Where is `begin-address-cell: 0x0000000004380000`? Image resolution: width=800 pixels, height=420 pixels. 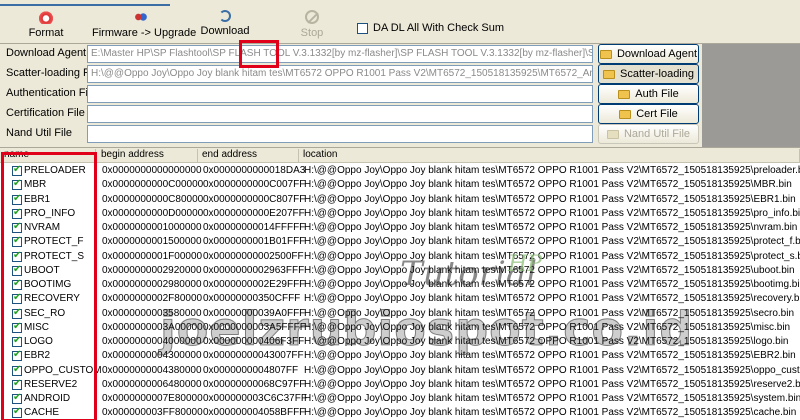
begin-address-cell: 0x0000000004380000 is located at coordinates (152, 370).